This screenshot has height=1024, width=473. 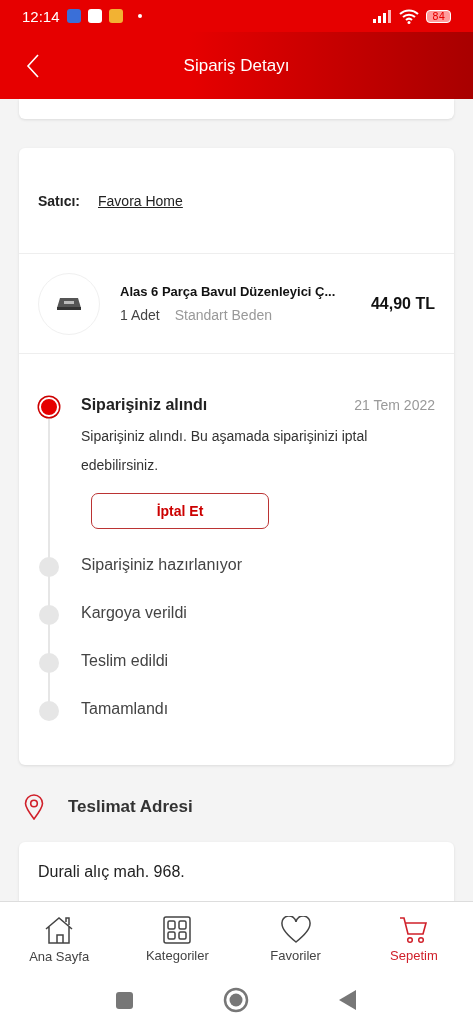 I want to click on nav-tab: Ana Sayfa, so click(x=59, y=939).